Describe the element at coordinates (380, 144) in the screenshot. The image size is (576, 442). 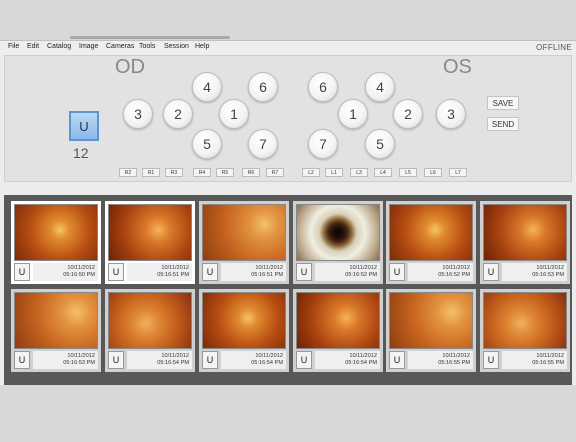
I see `os-field-5: 5` at that location.